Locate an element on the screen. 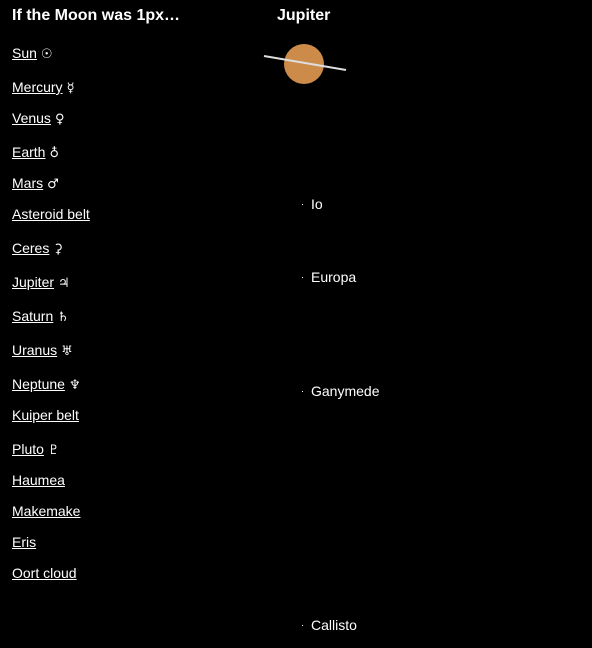  moon-ganymede: Ganymede is located at coordinates (340, 391).